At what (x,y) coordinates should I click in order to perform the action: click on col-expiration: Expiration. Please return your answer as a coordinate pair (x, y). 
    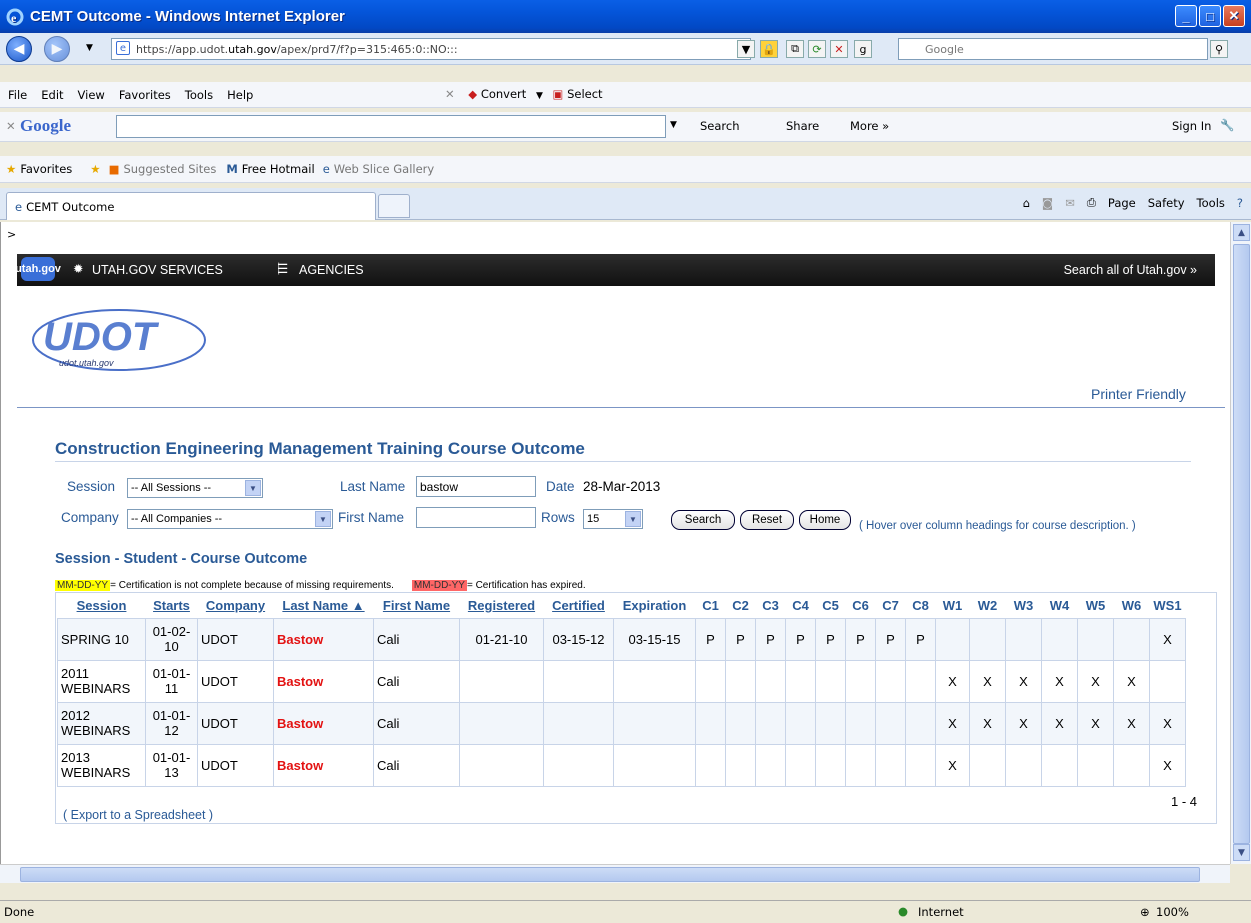
    Looking at the image, I should click on (654, 606).